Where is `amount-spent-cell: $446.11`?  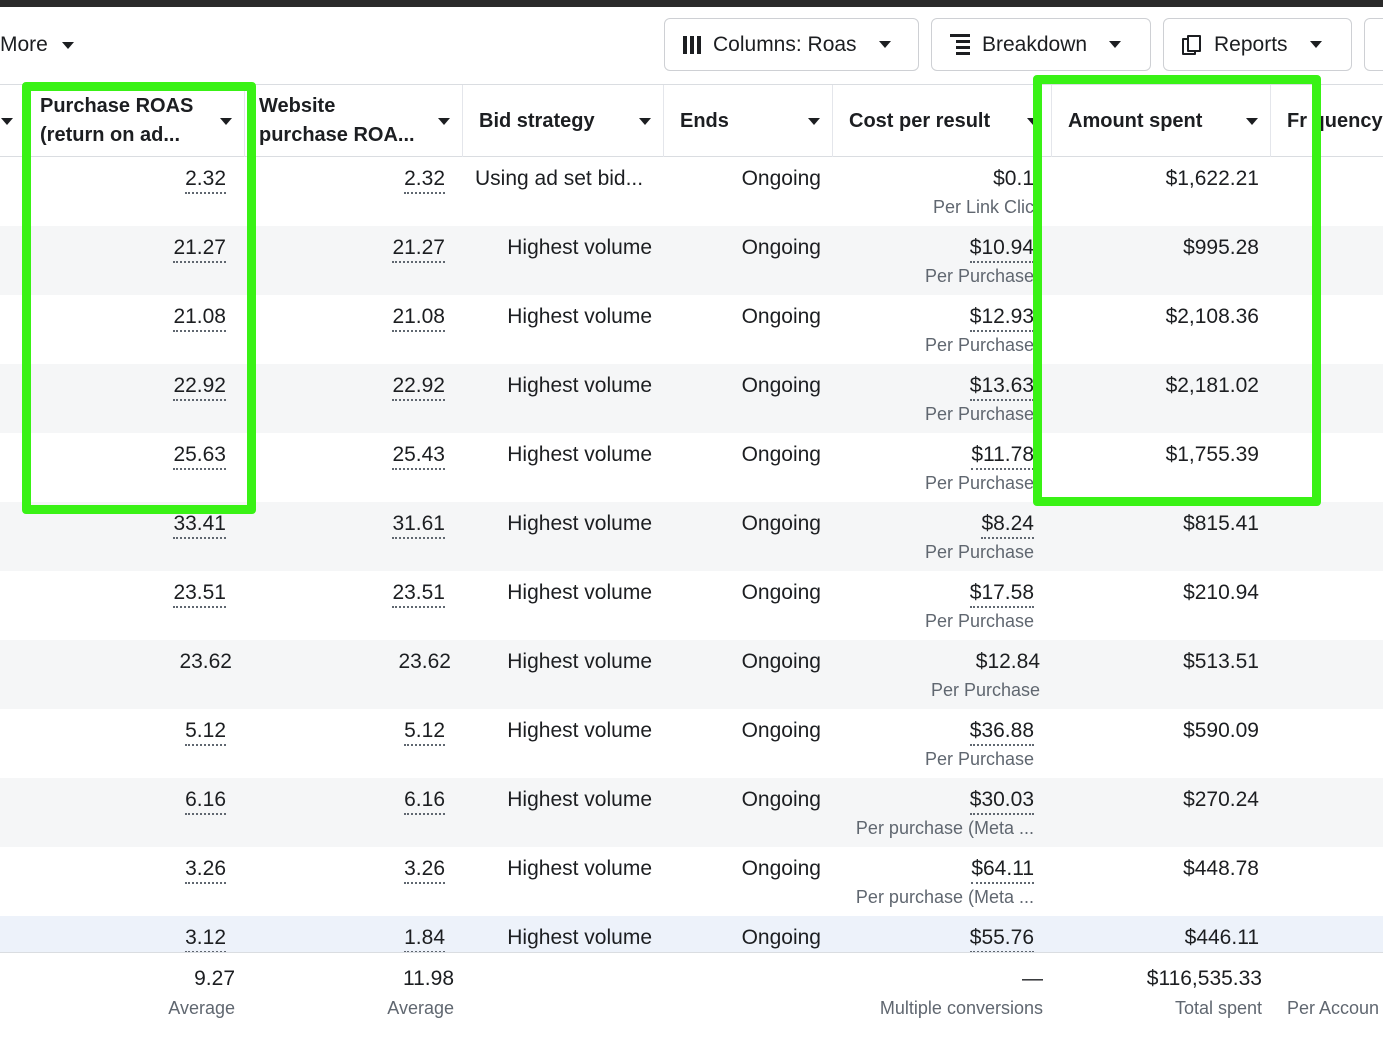
amount-spent-cell: $446.11 is located at coordinates (1221, 937).